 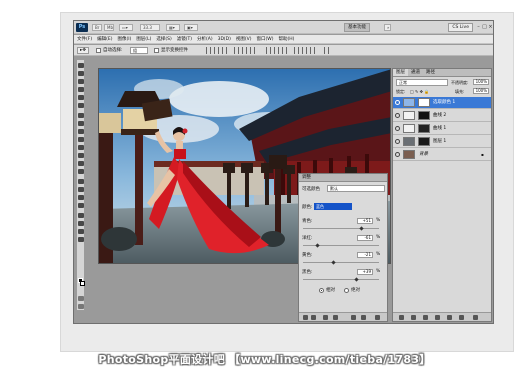 What do you see at coordinates (284, 50) in the screenshot?
I see `distribute-bottom-icon` at bounding box center [284, 50].